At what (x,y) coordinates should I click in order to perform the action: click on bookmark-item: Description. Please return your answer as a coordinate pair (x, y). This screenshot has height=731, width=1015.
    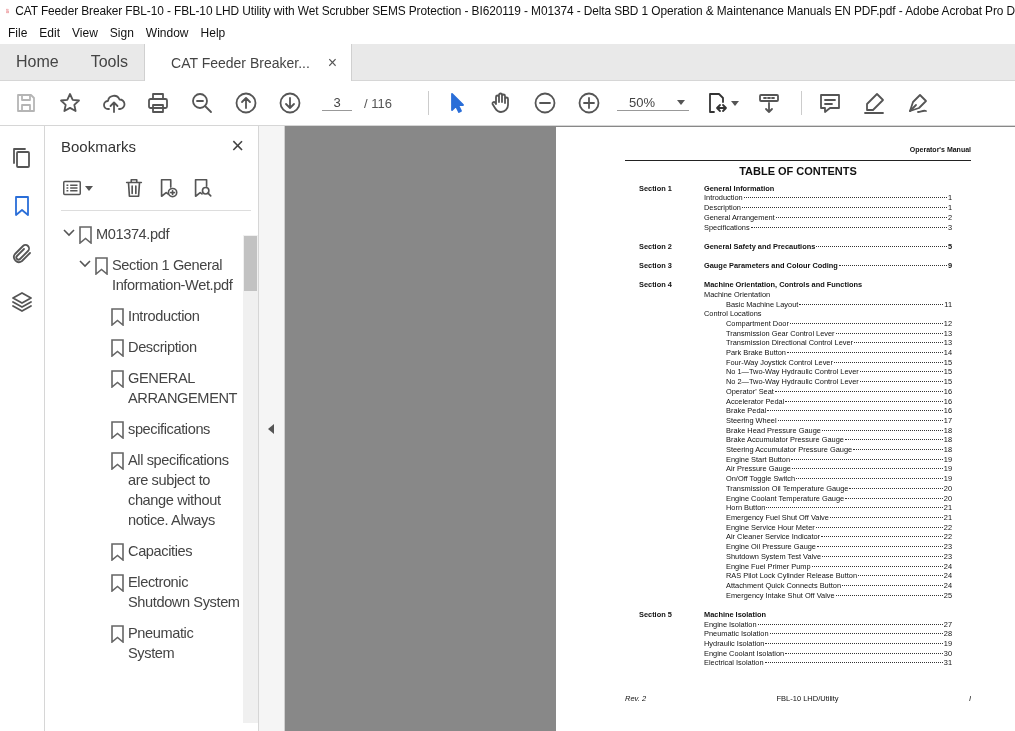
    Looking at the image, I should click on (162, 347).